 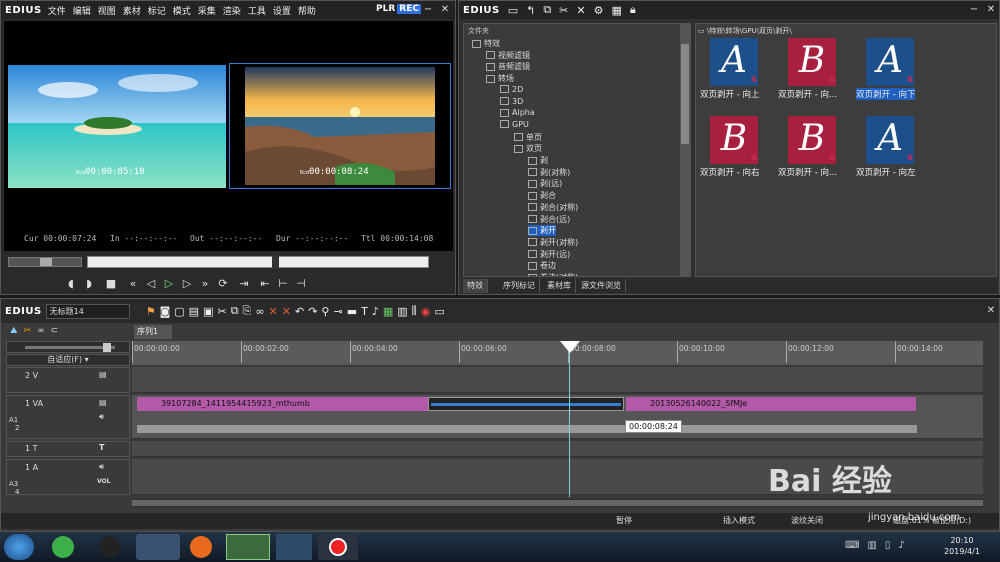 What do you see at coordinates (283, 284) in the screenshot?
I see `trim-icon: ⊢` at bounding box center [283, 284].